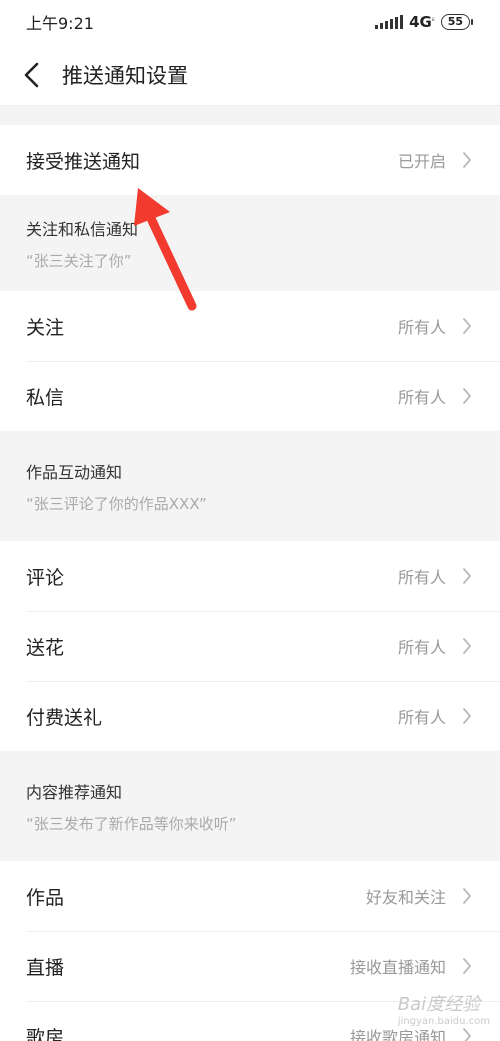 The image size is (500, 1041). Describe the element at coordinates (250, 576) in the screenshot. I see `row-comment: 评论 所有人` at that location.